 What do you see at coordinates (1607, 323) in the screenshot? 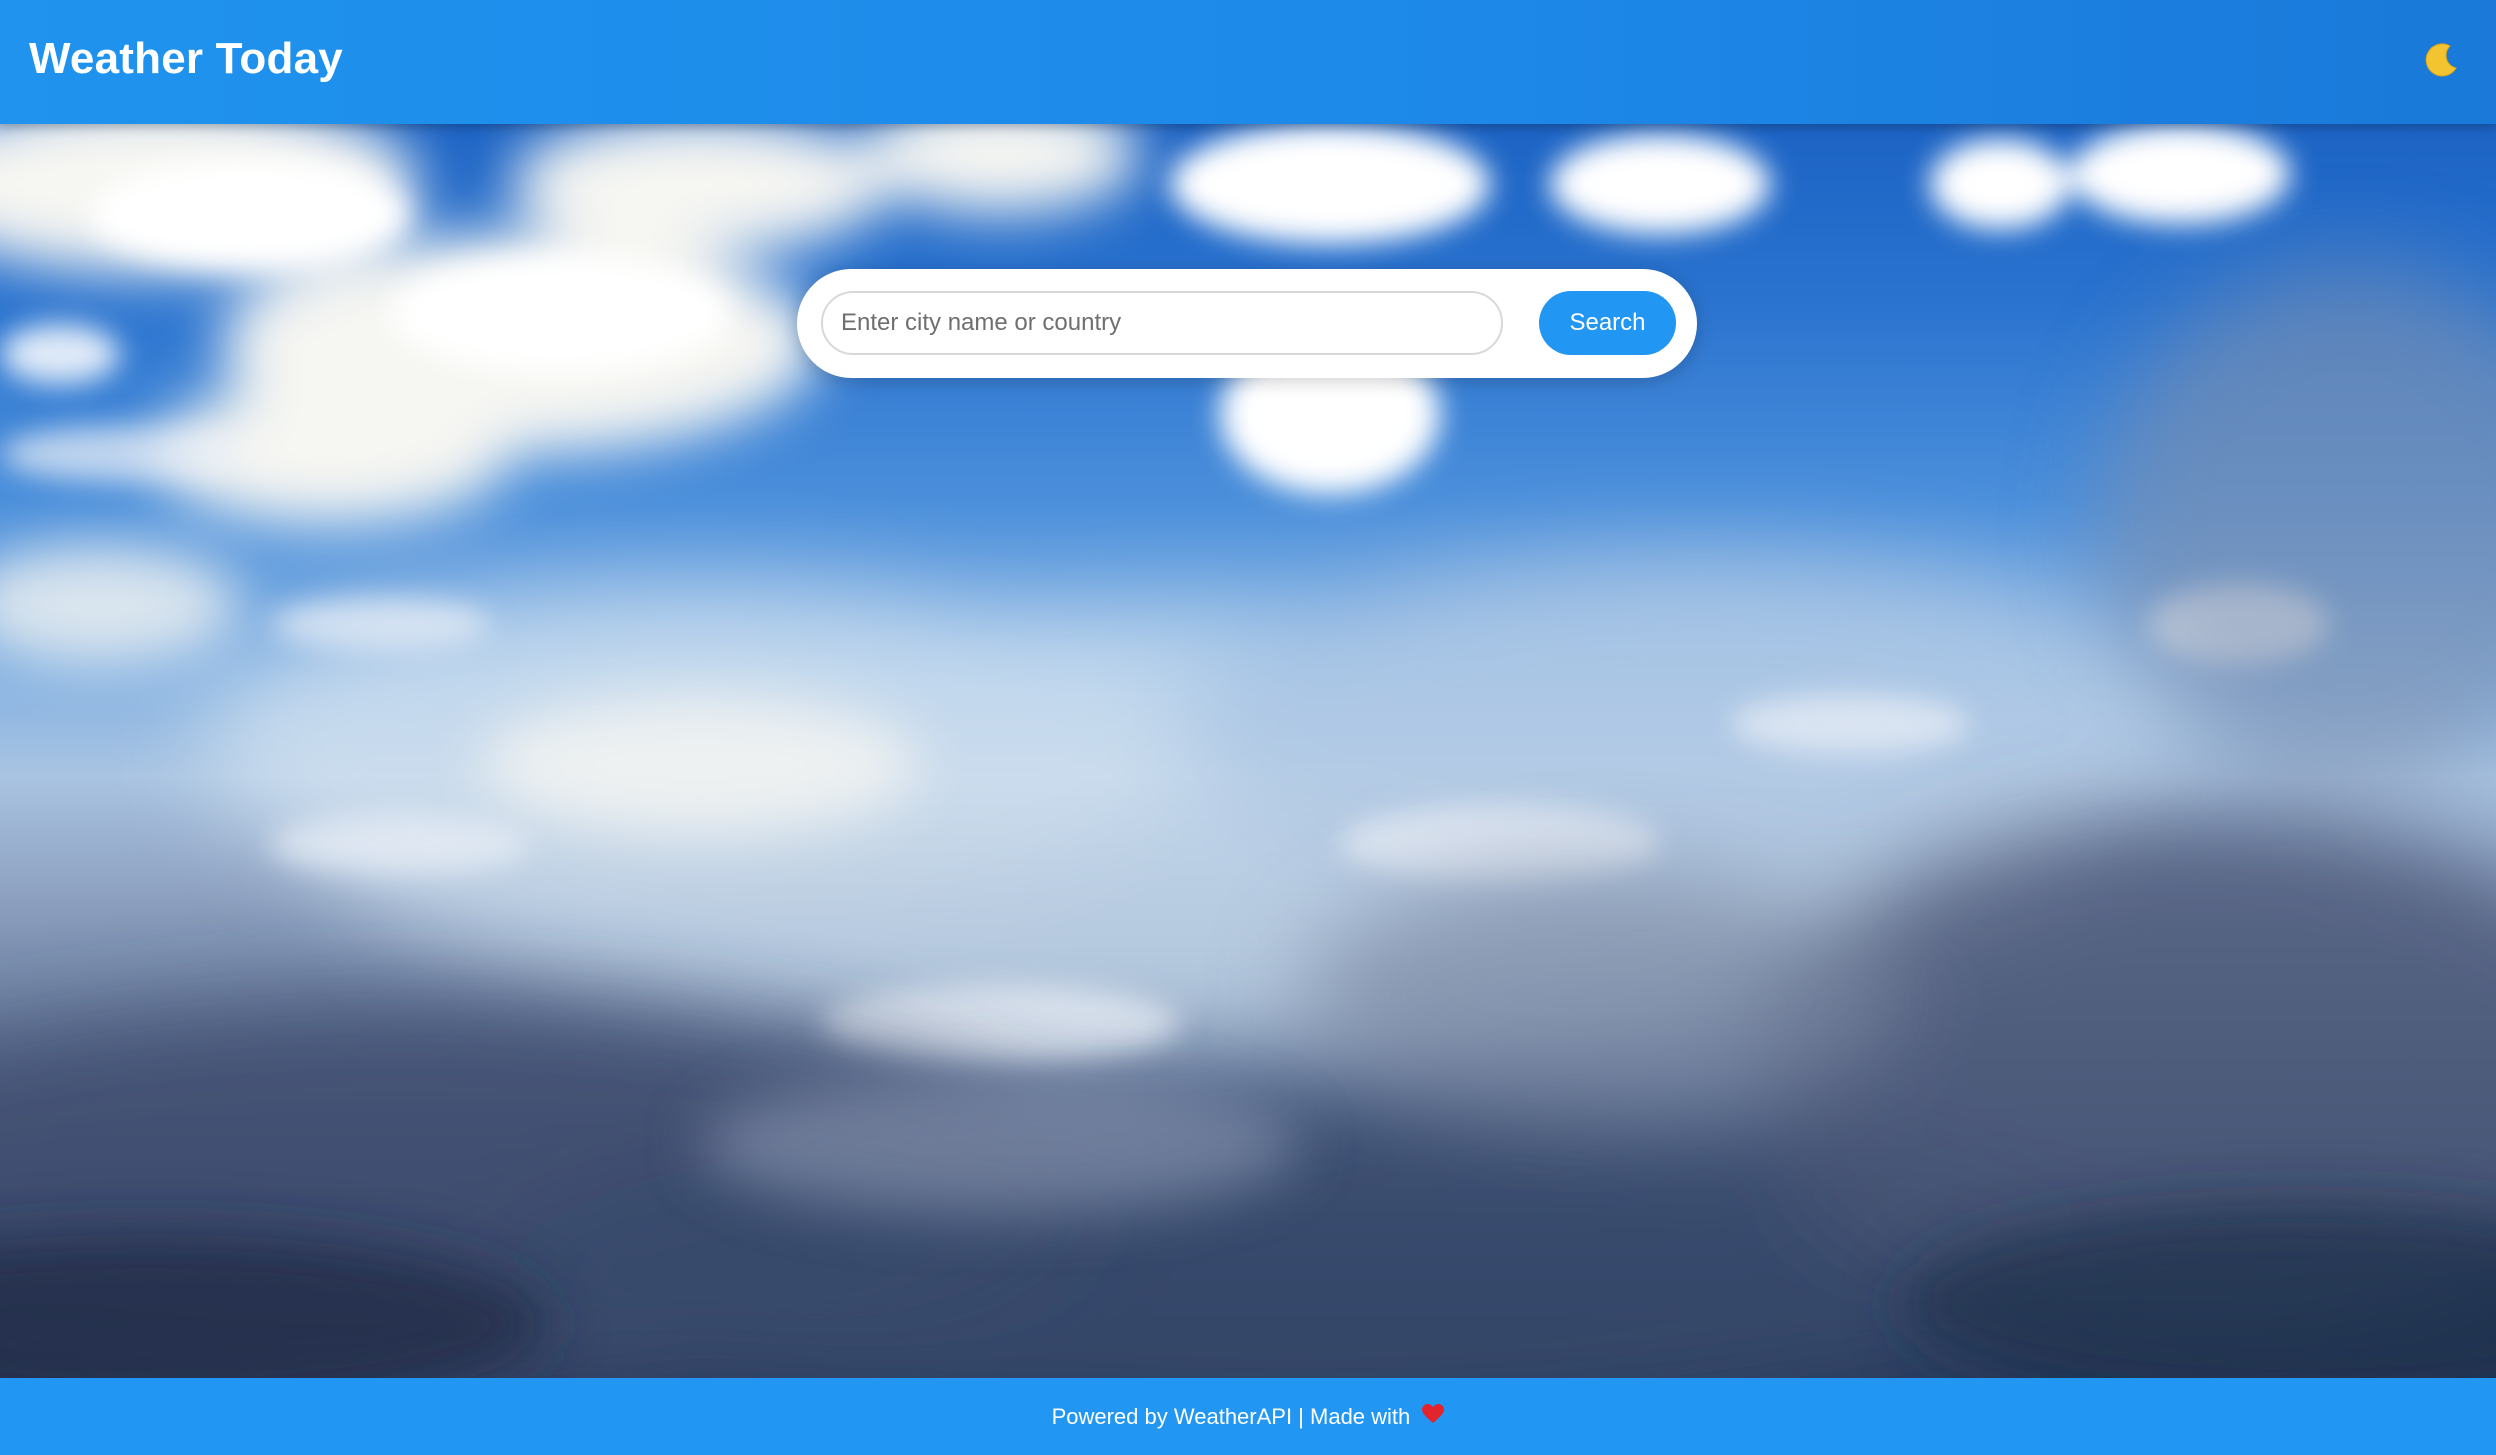
I see `search-button: Search` at bounding box center [1607, 323].